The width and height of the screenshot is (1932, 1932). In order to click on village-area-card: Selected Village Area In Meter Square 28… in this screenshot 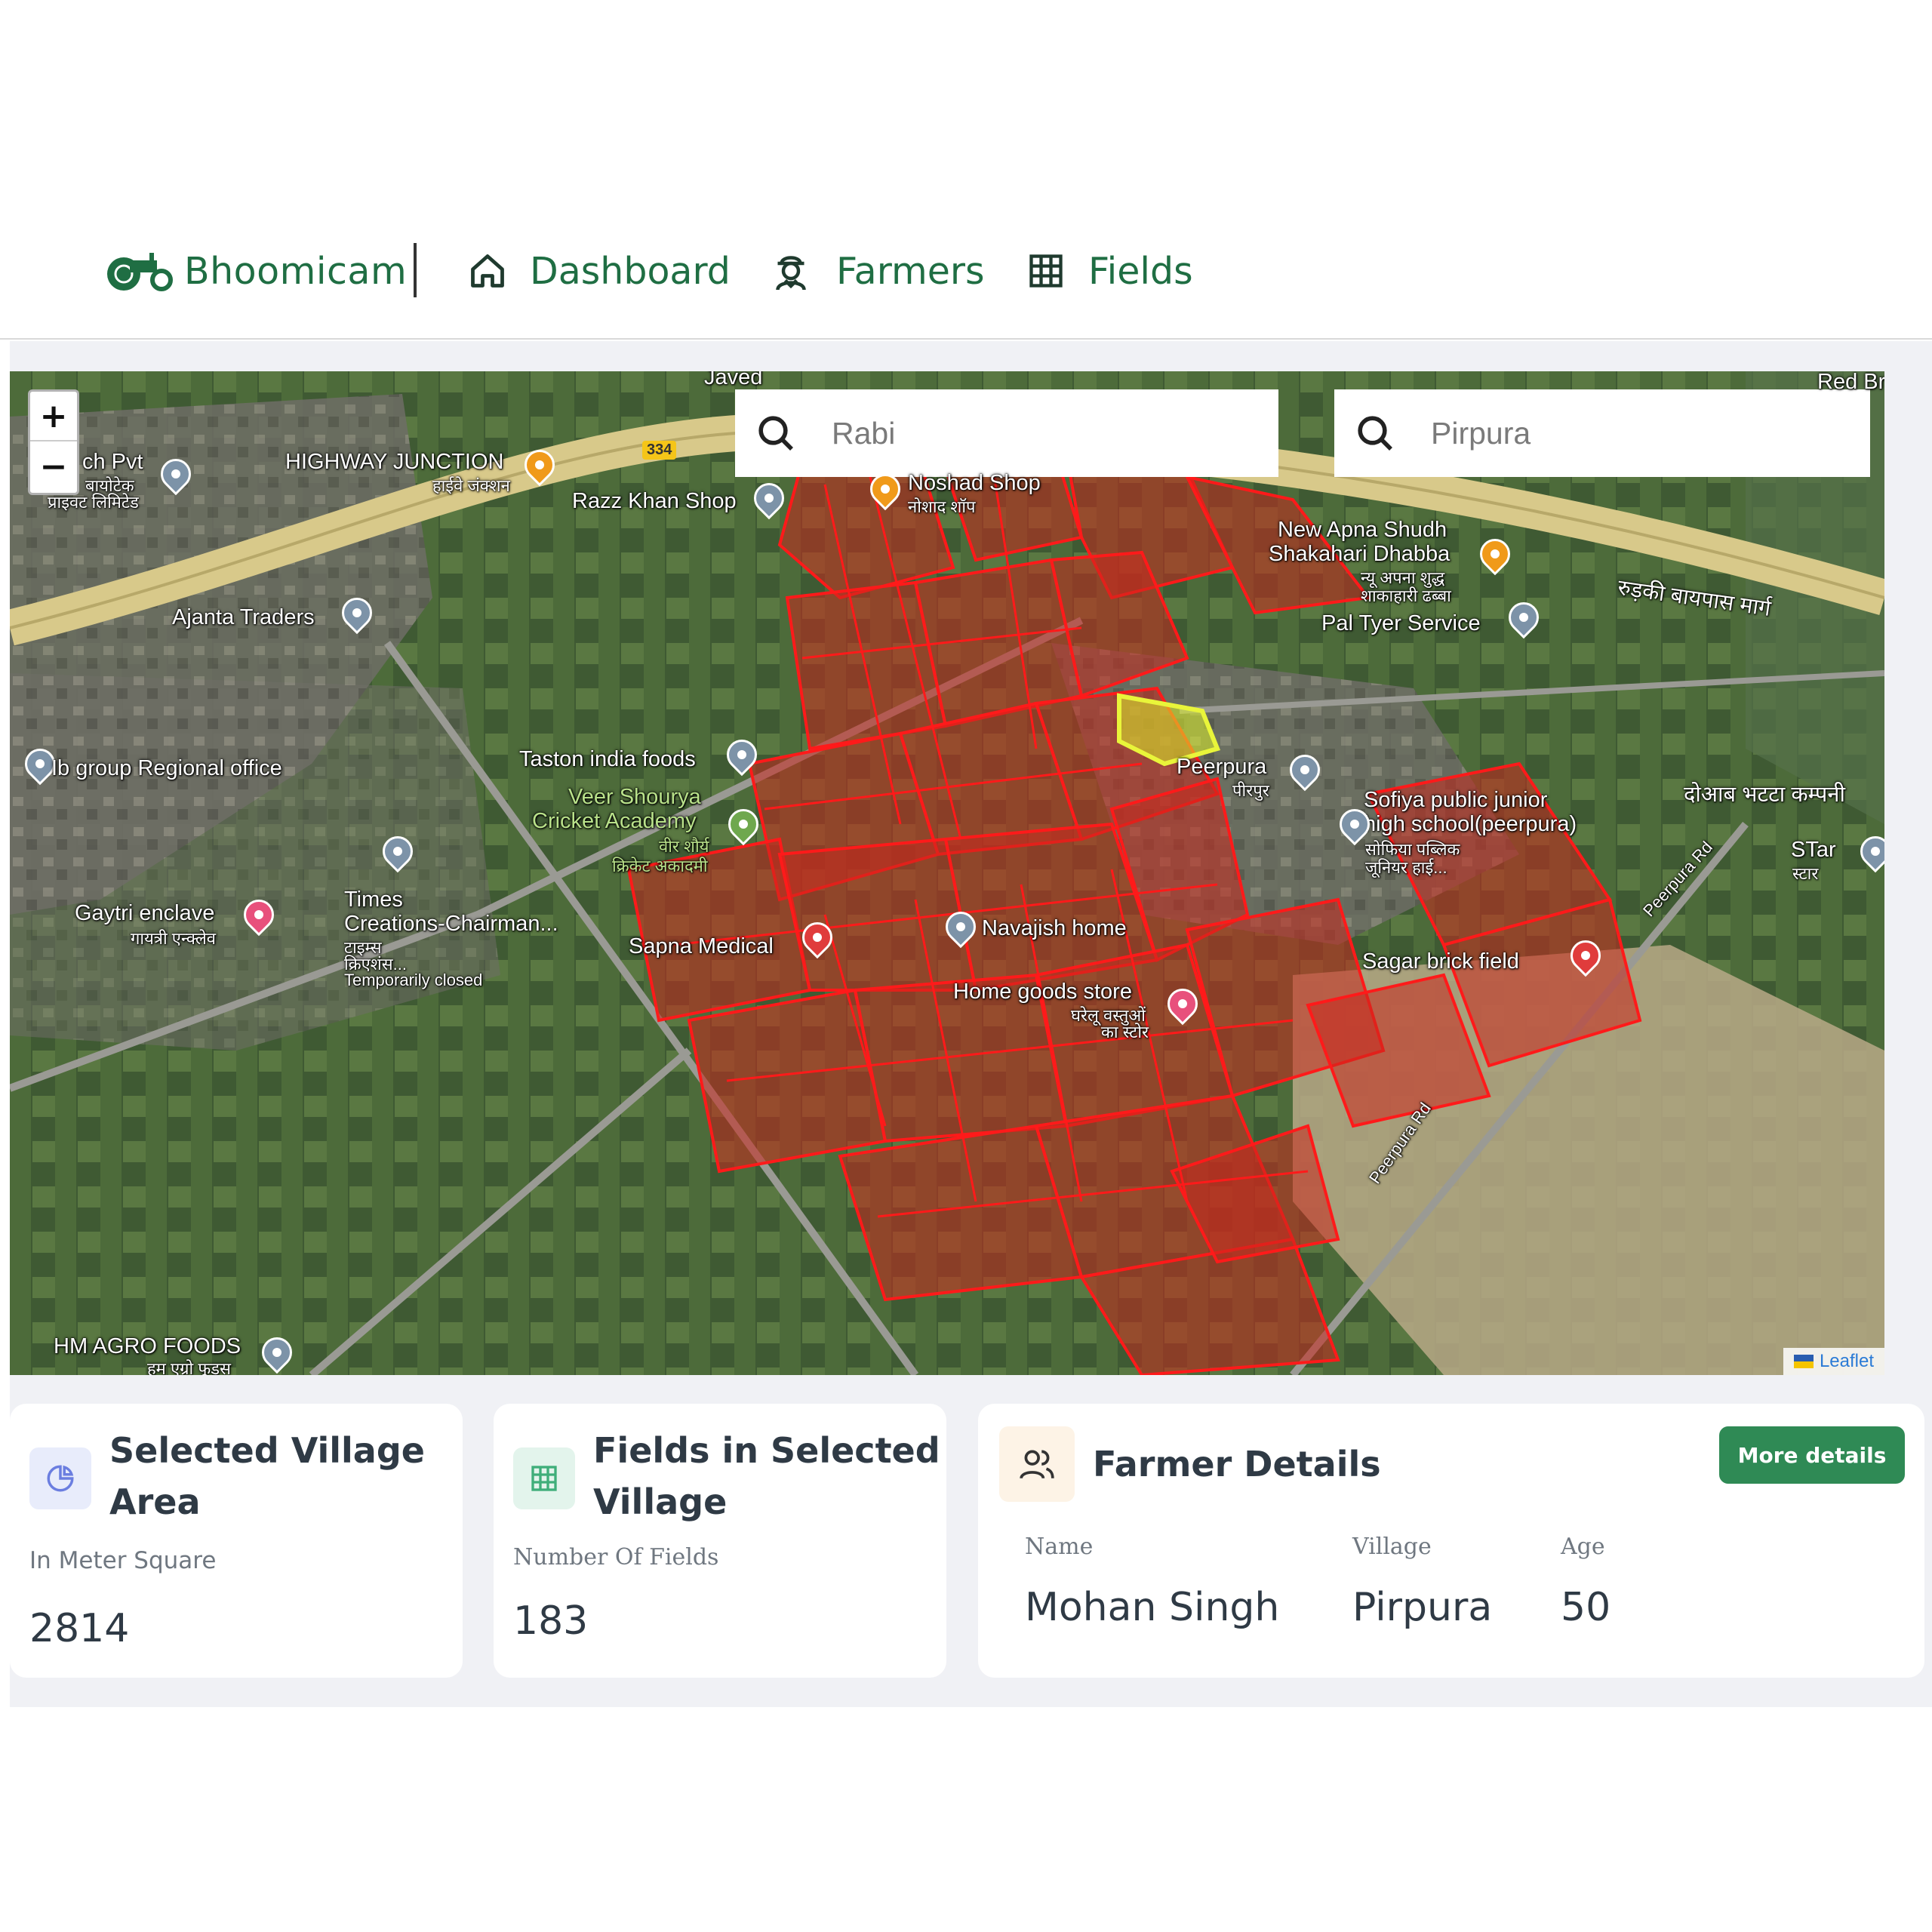, I will do `click(236, 1541)`.